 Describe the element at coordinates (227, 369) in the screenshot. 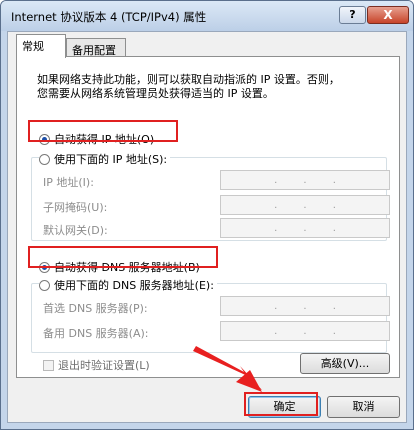

I see `annotation-arrow-icon` at that location.